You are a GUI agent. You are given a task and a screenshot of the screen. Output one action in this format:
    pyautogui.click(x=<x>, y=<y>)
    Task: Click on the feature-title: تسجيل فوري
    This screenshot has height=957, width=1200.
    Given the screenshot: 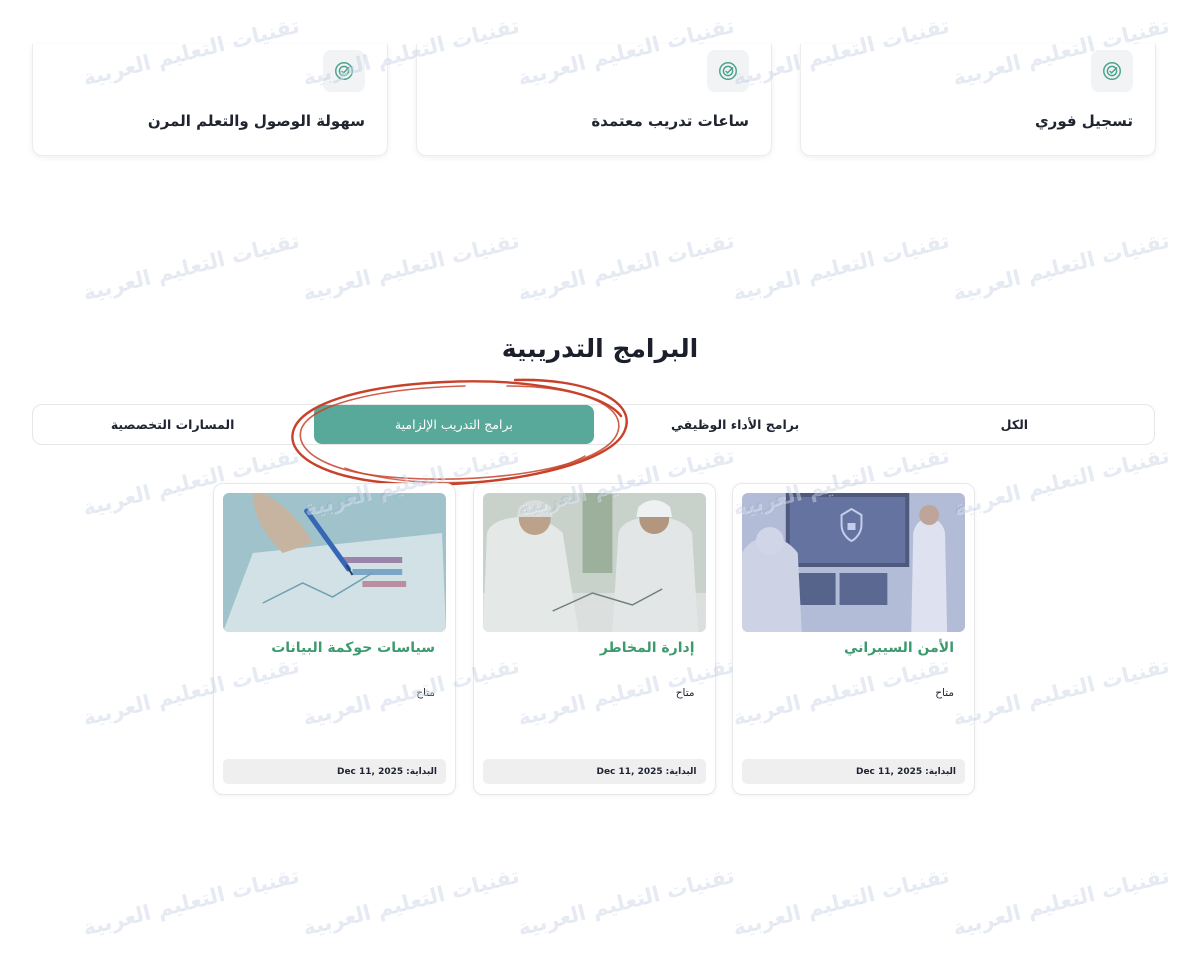 What is the action you would take?
    pyautogui.click(x=1083, y=121)
    